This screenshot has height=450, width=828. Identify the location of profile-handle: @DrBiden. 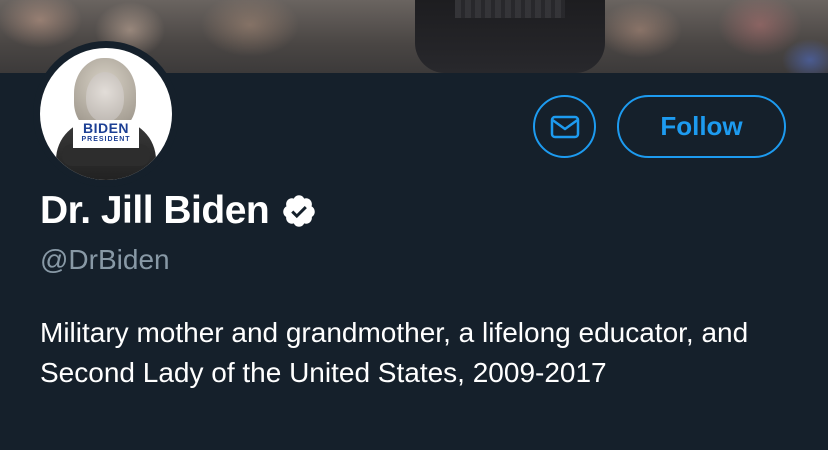
(105, 259).